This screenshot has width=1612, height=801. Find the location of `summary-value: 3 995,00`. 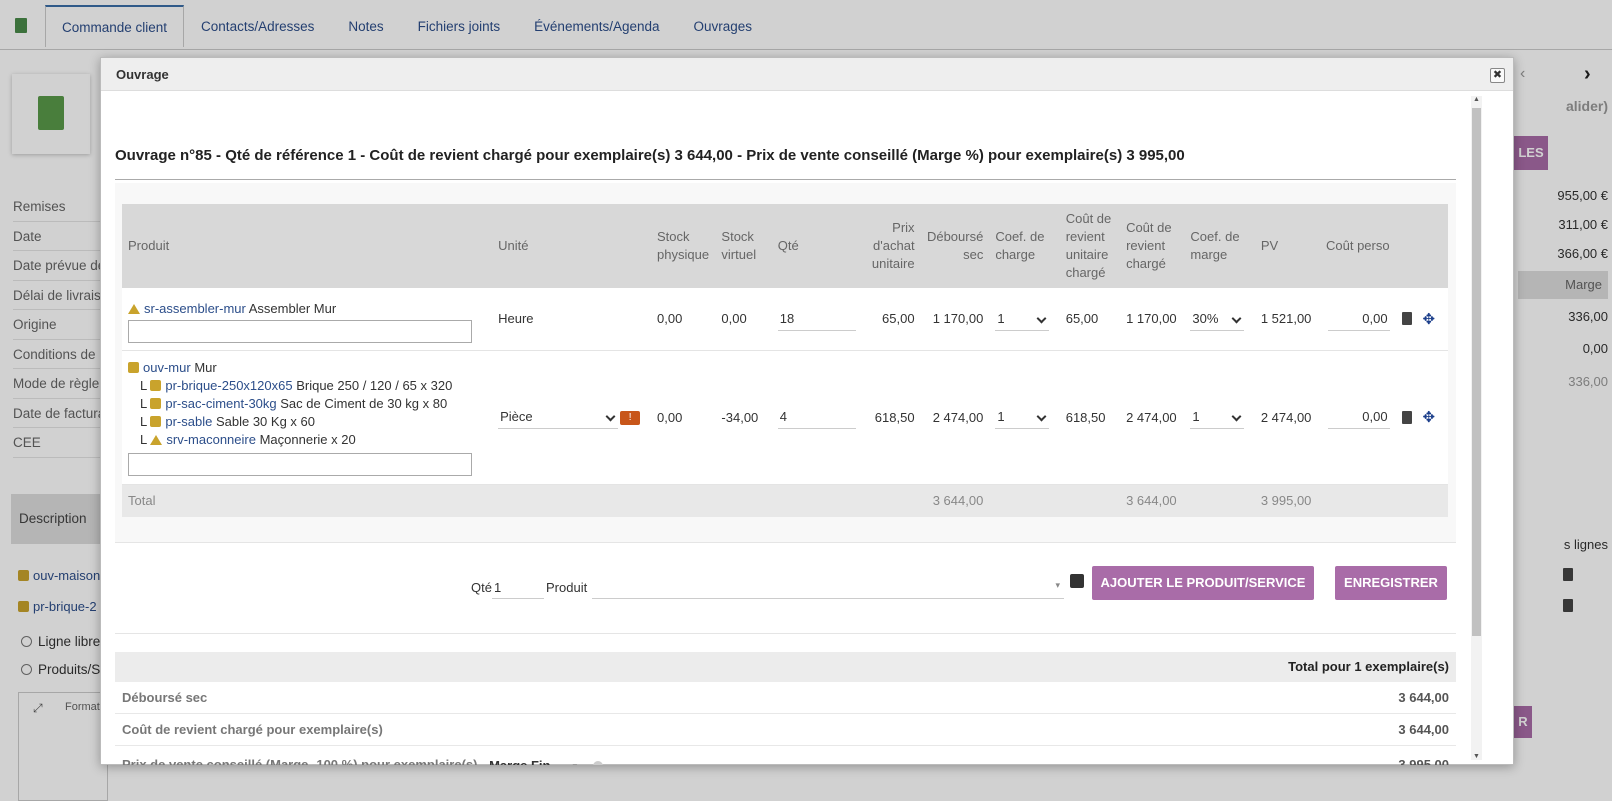

summary-value: 3 995,00 is located at coordinates (1423, 761).